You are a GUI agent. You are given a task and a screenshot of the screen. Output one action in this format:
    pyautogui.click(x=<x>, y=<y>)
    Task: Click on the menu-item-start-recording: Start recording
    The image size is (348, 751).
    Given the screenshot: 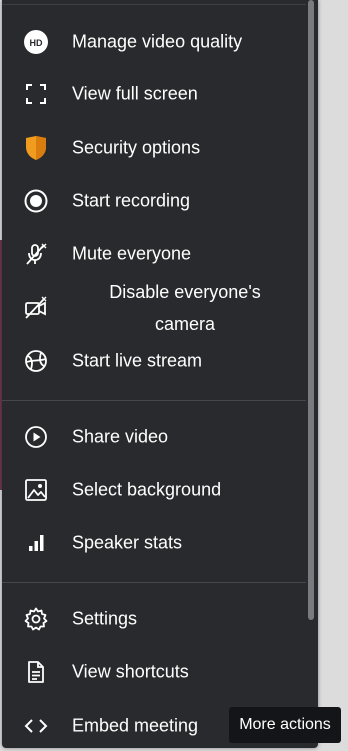 What is the action you would take?
    pyautogui.click(x=154, y=201)
    